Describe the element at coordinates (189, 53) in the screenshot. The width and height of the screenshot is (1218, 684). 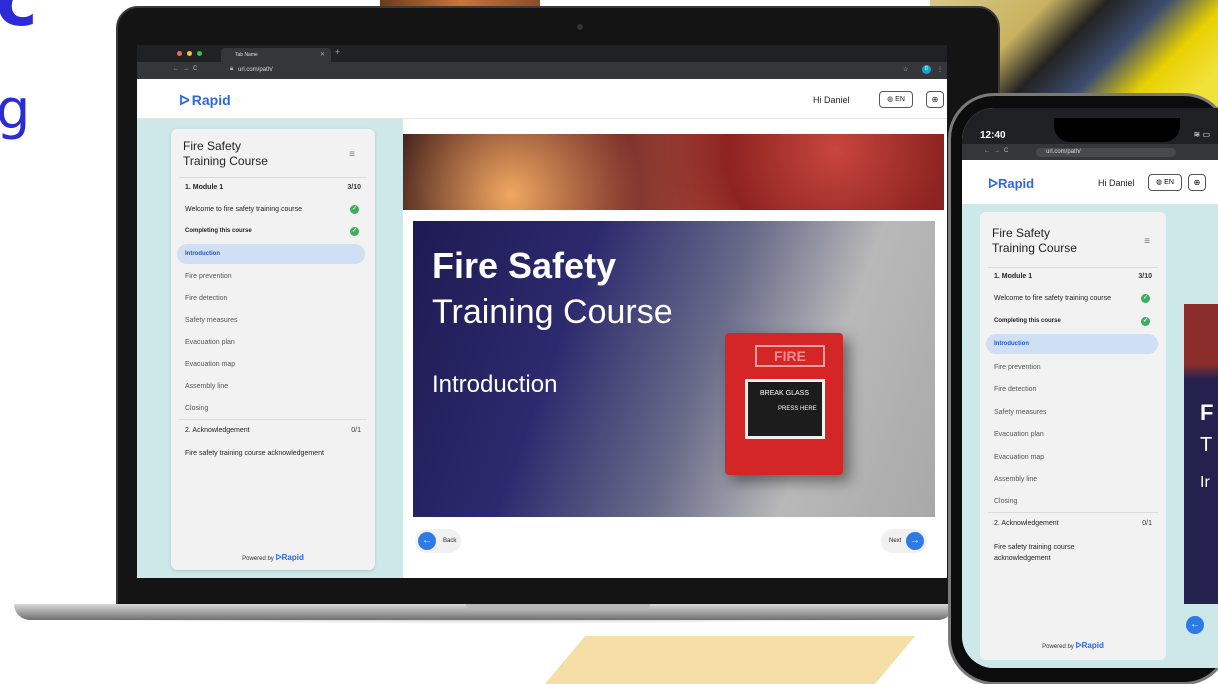
I see `minimize-window-dot` at that location.